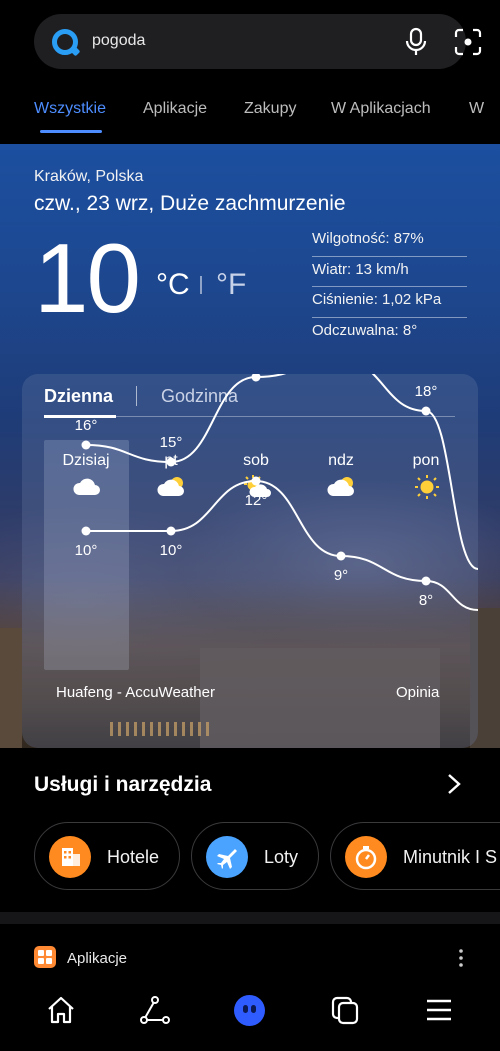  What do you see at coordinates (389, 241) in the screenshot?
I see `humidity-stat: Wilgotność: 87%` at bounding box center [389, 241].